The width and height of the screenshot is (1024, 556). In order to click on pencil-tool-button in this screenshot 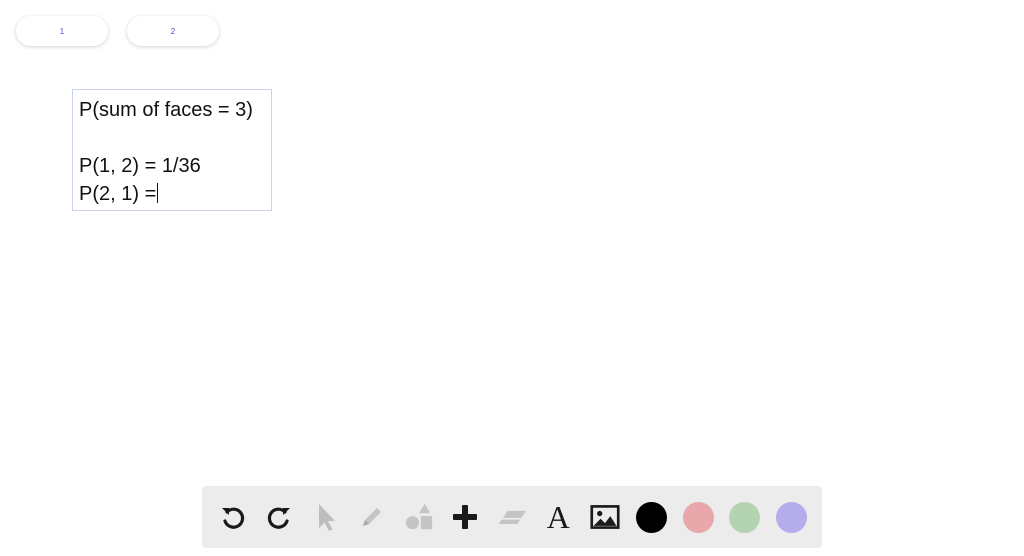, I will do `click(372, 517)`.